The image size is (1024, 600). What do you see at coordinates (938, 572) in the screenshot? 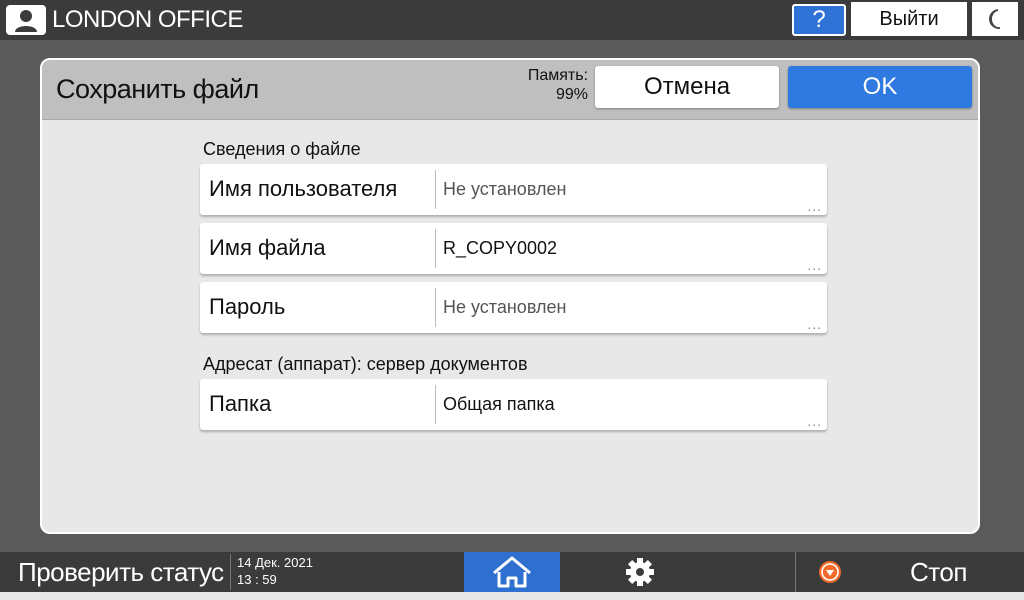
I see `stop-label: Стоп` at bounding box center [938, 572].